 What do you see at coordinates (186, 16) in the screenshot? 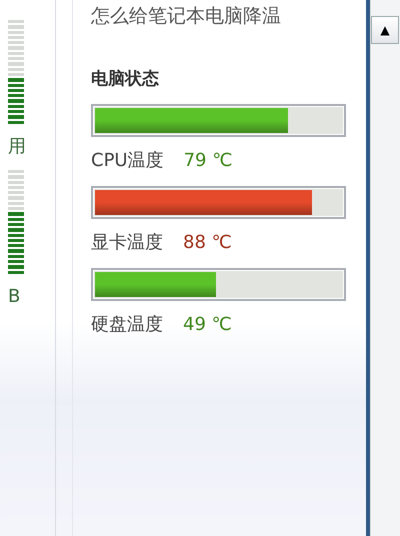
I see `article-title: 怎么给笔记本电脑降温` at bounding box center [186, 16].